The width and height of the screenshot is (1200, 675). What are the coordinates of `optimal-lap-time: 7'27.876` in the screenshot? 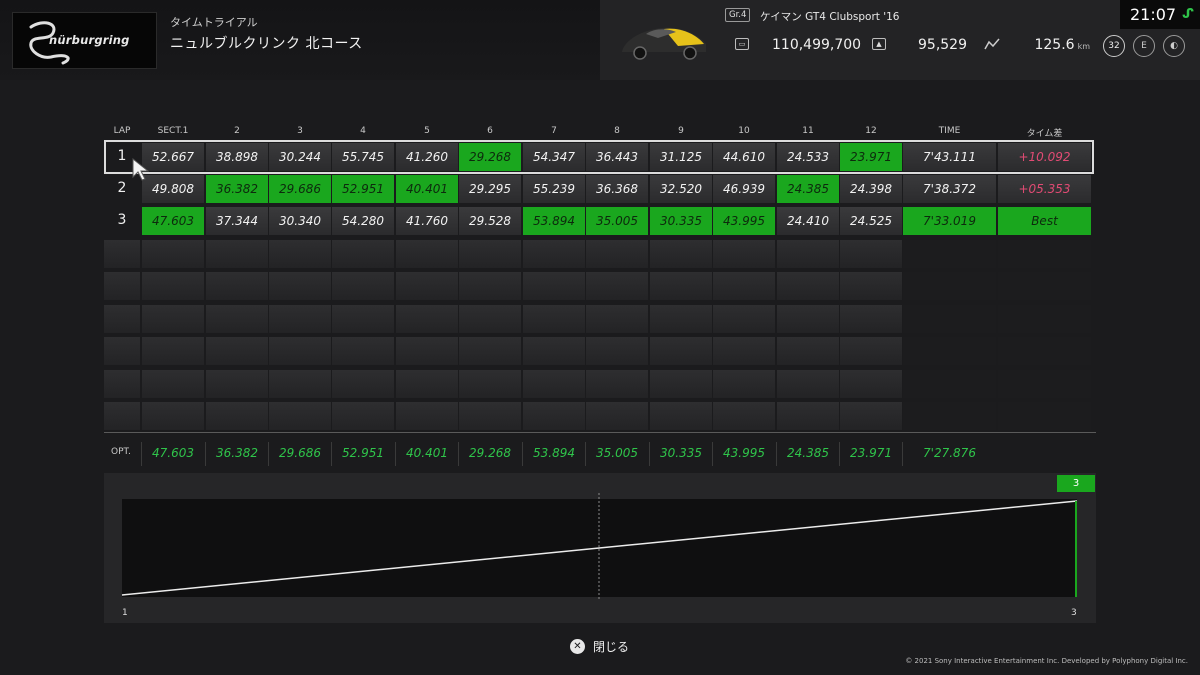 It's located at (949, 453).